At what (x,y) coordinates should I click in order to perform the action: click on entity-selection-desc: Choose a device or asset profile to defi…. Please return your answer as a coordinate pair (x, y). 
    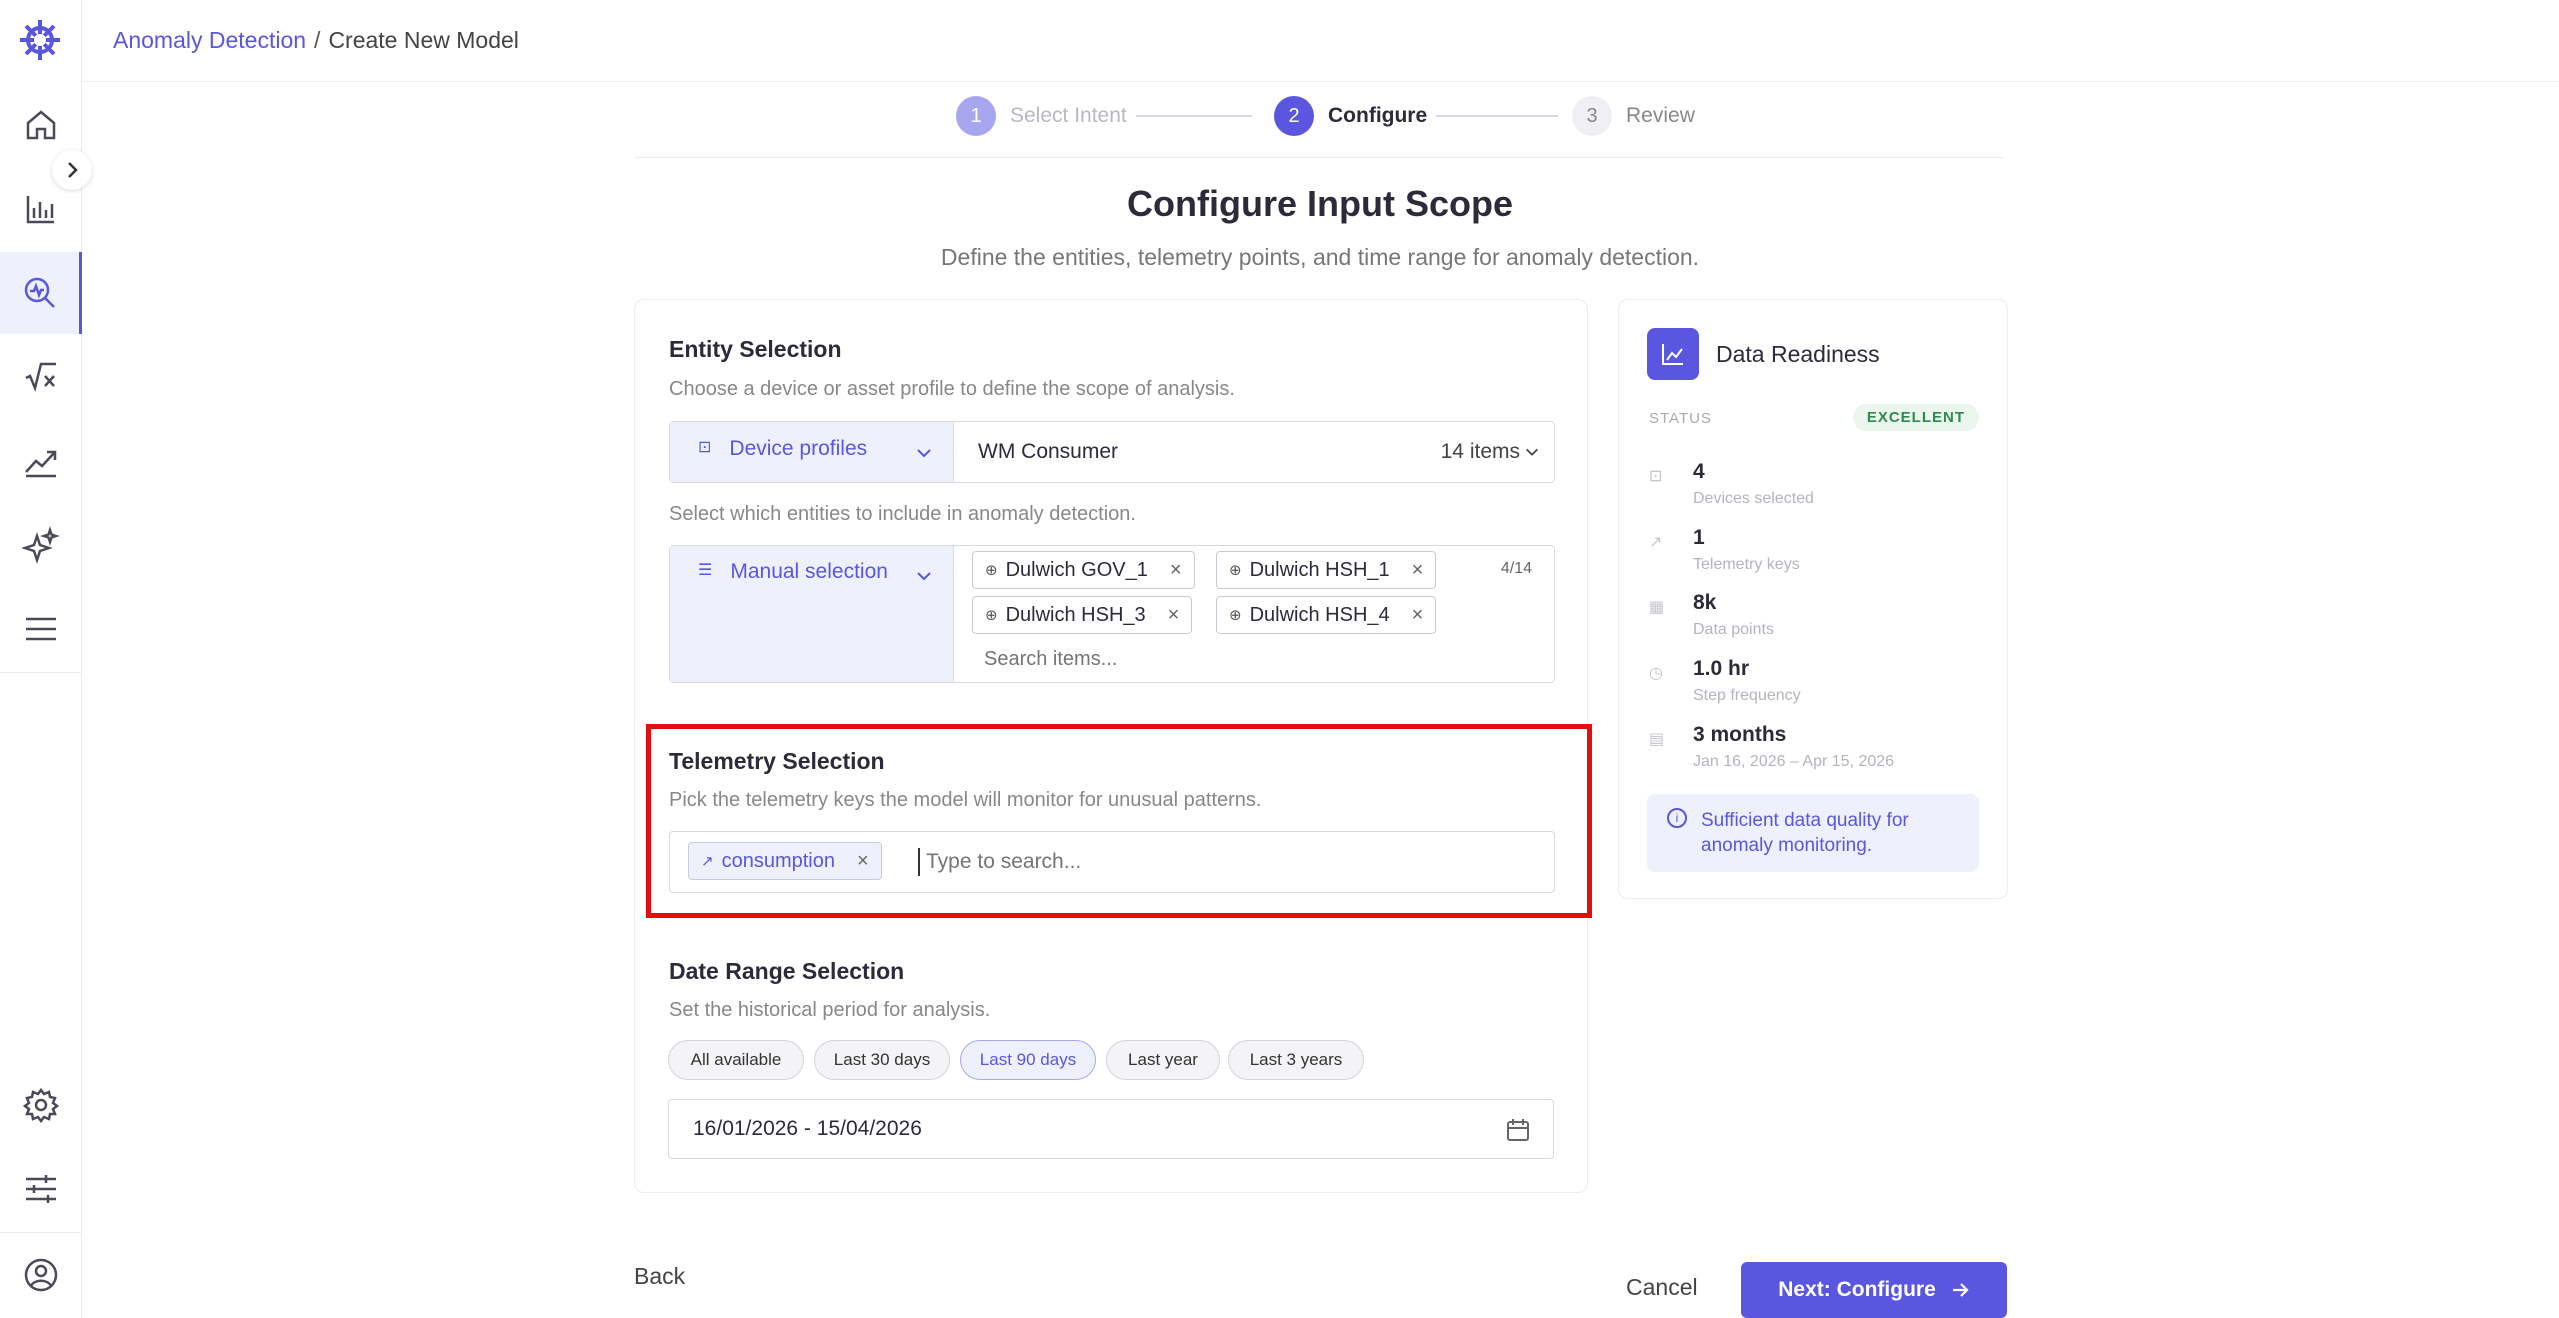
    Looking at the image, I should click on (952, 389).